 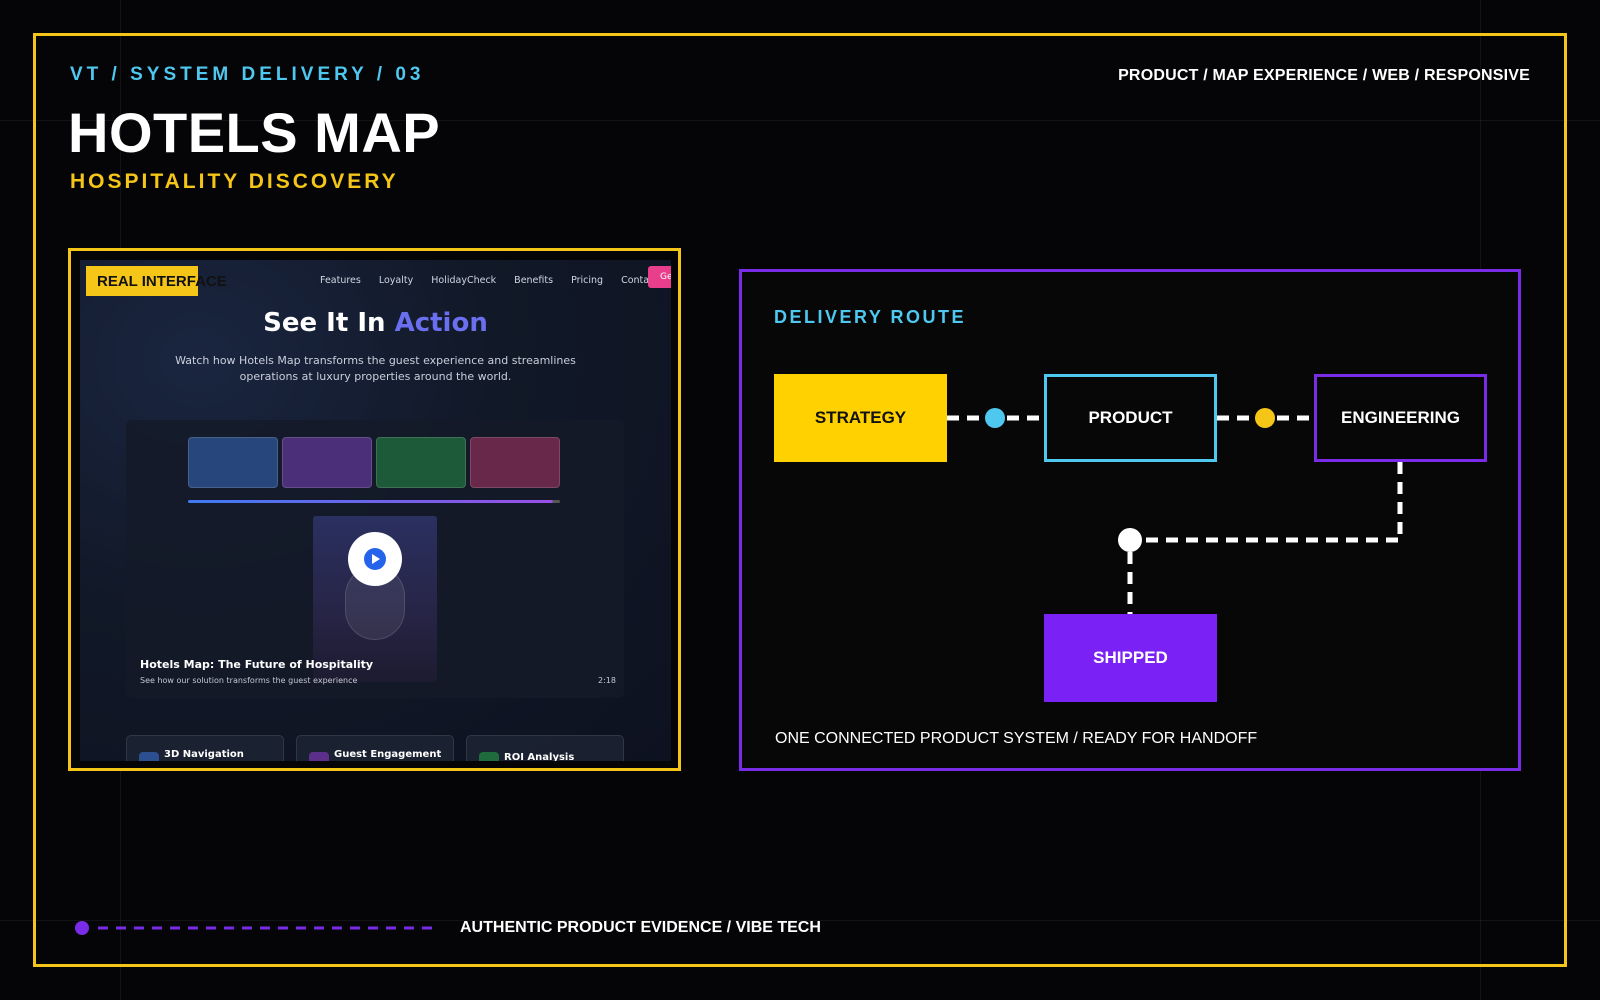 I want to click on bottom-dot, so click(x=82, y=928).